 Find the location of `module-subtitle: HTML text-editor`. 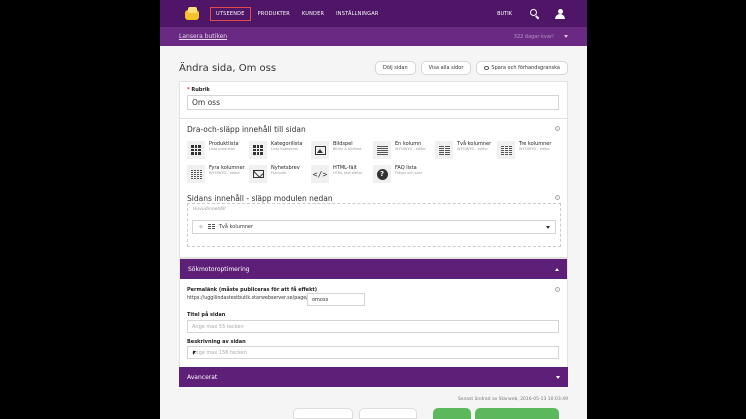

module-subtitle: HTML text-editor is located at coordinates (348, 173).